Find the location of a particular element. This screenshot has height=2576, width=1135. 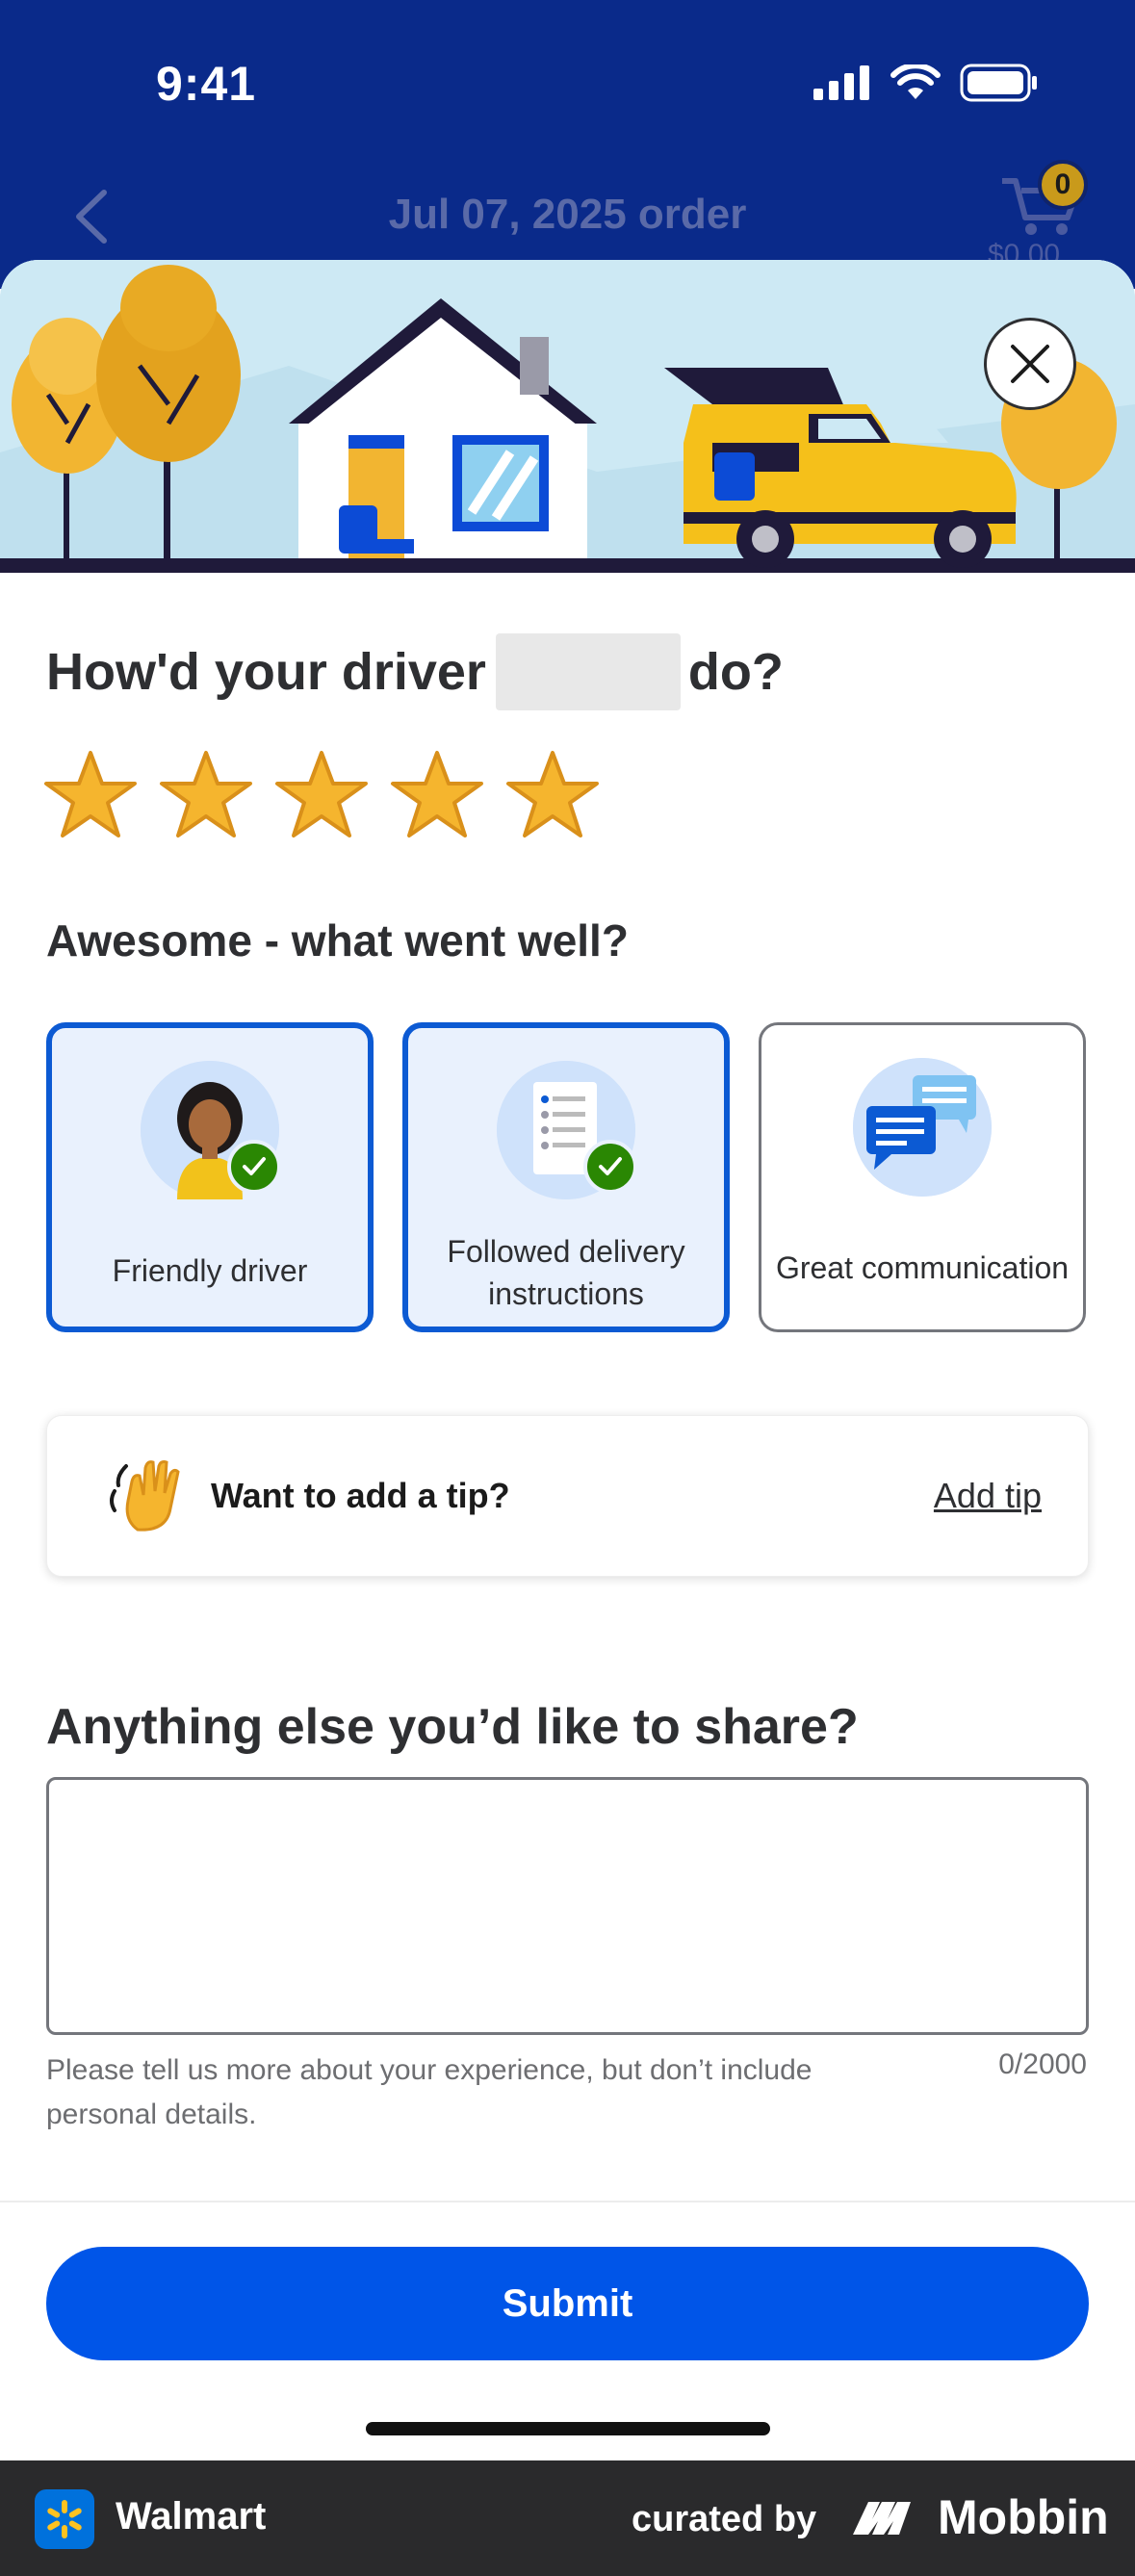

close-button is located at coordinates (1030, 364).